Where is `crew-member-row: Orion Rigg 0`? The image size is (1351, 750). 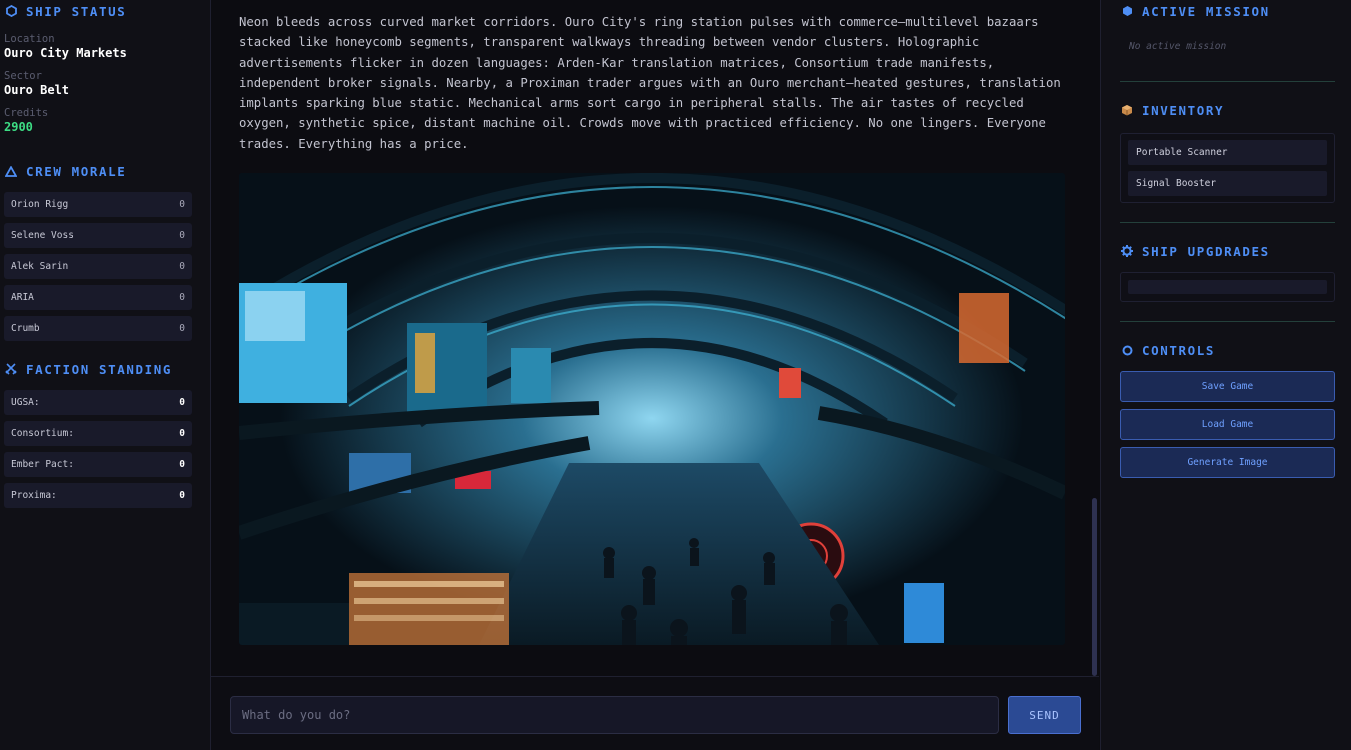 crew-member-row: Orion Rigg 0 is located at coordinates (98, 204).